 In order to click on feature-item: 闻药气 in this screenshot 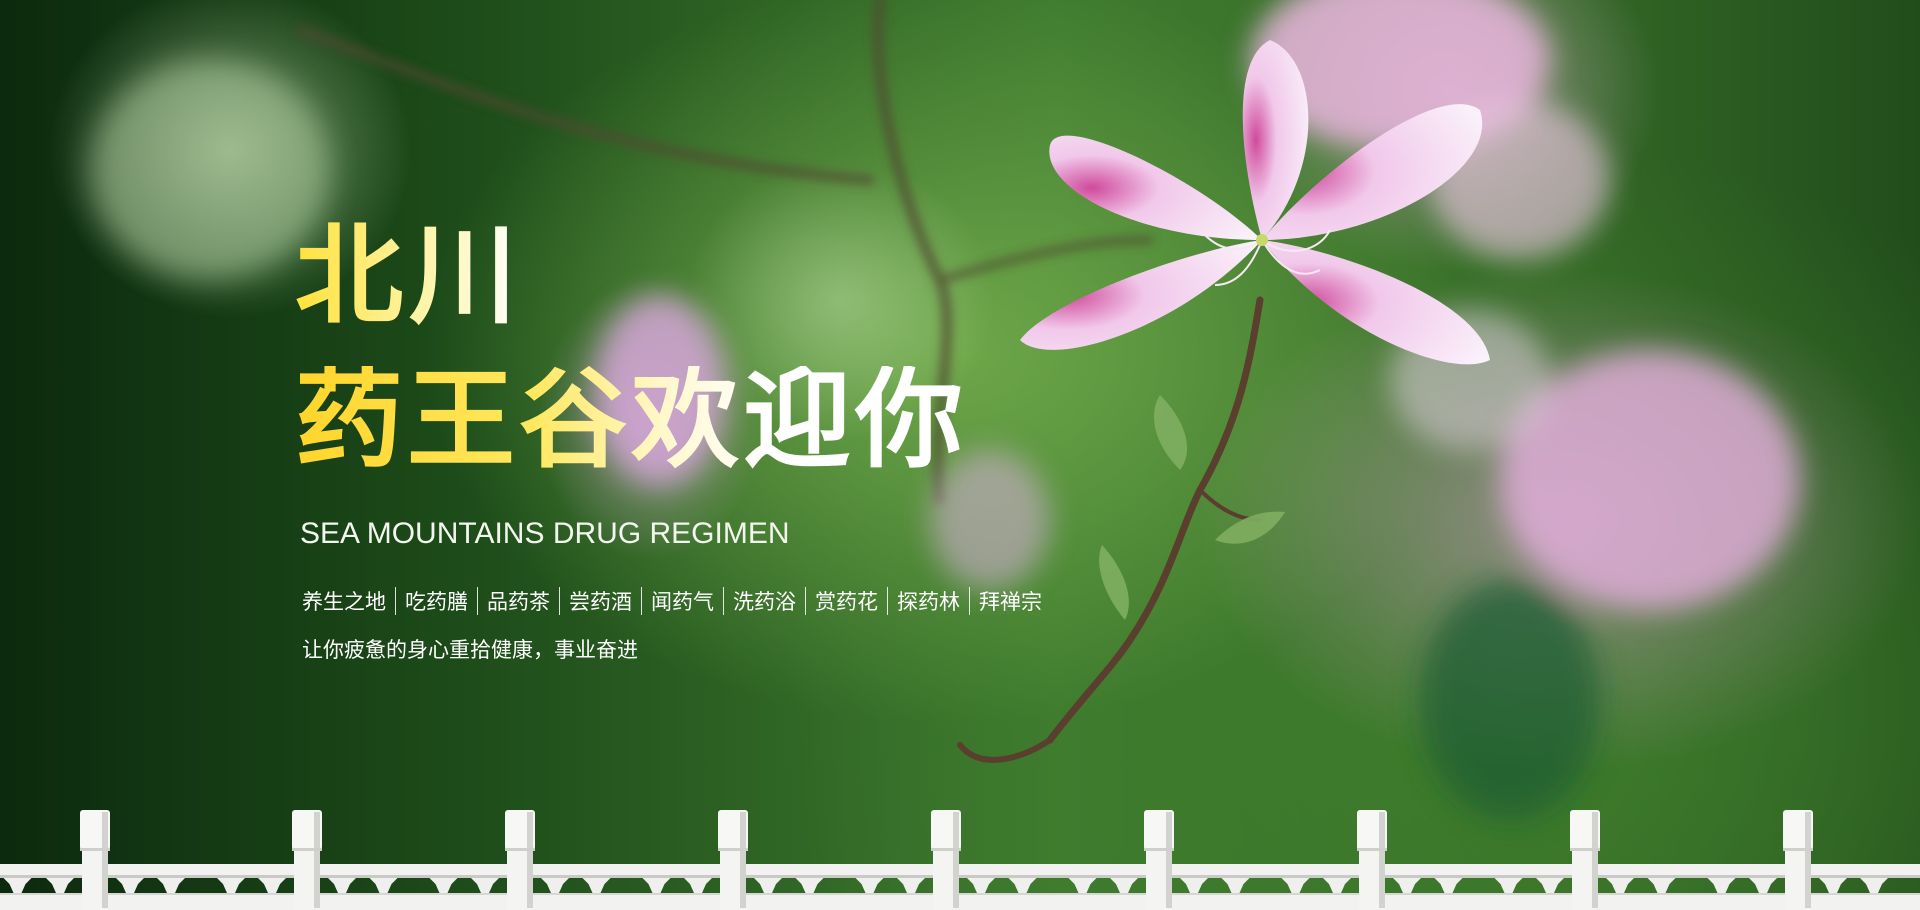, I will do `click(682, 602)`.